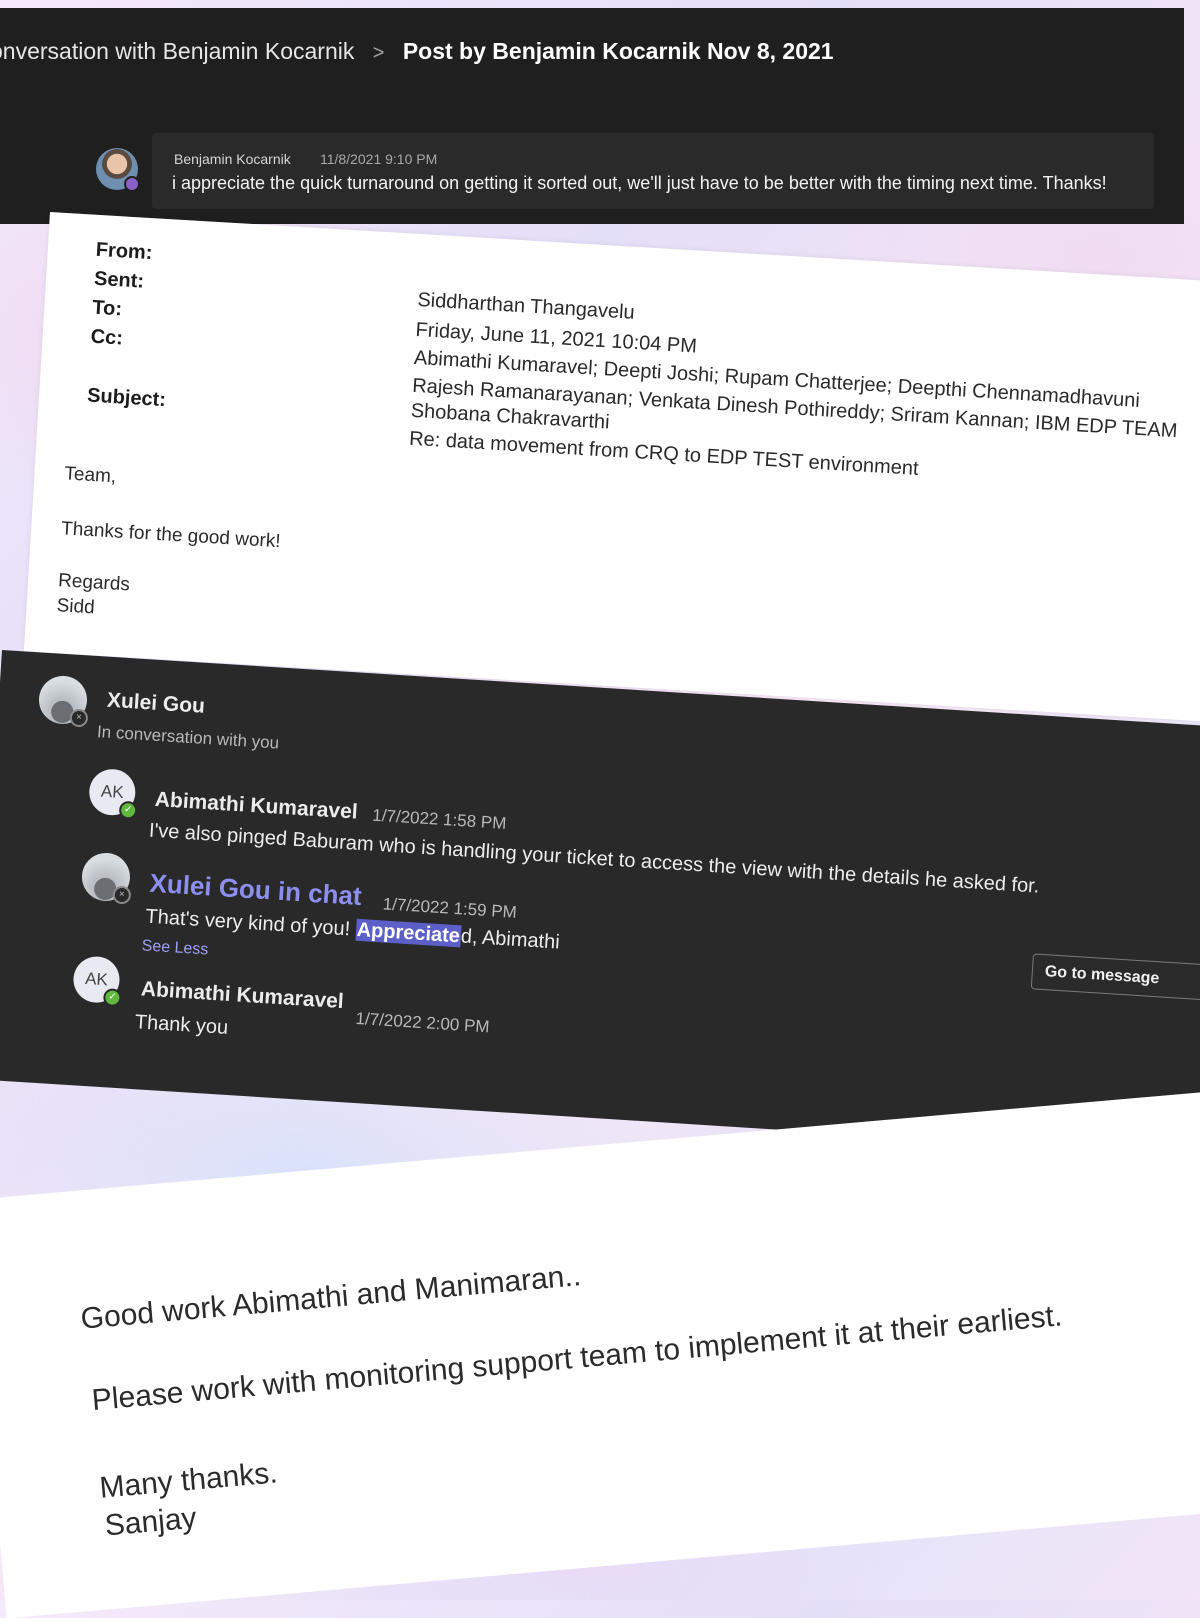 This screenshot has height=1618, width=1200. Describe the element at coordinates (94, 583) in the screenshot. I see `email-closing: Regards` at that location.